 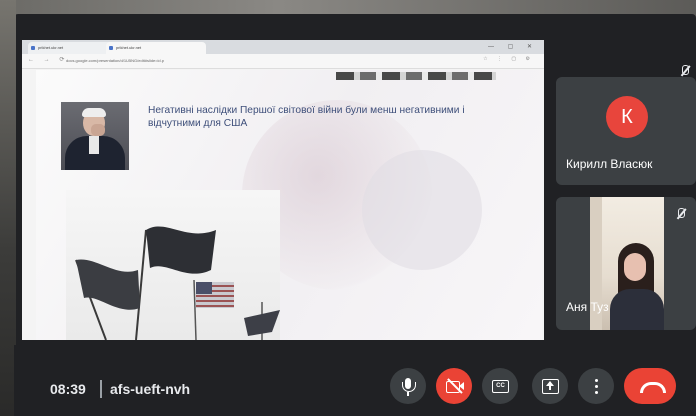 I want to click on portrait-photo, so click(x=95, y=136).